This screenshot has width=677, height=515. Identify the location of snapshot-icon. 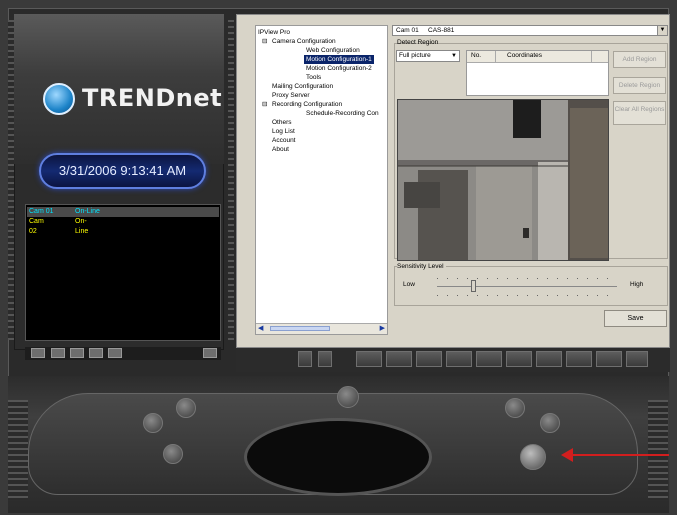
(77, 353).